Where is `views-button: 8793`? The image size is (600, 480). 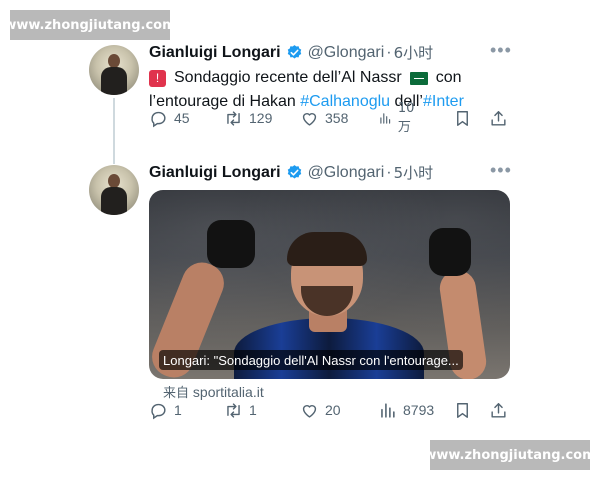 views-button: 8793 is located at coordinates (406, 410).